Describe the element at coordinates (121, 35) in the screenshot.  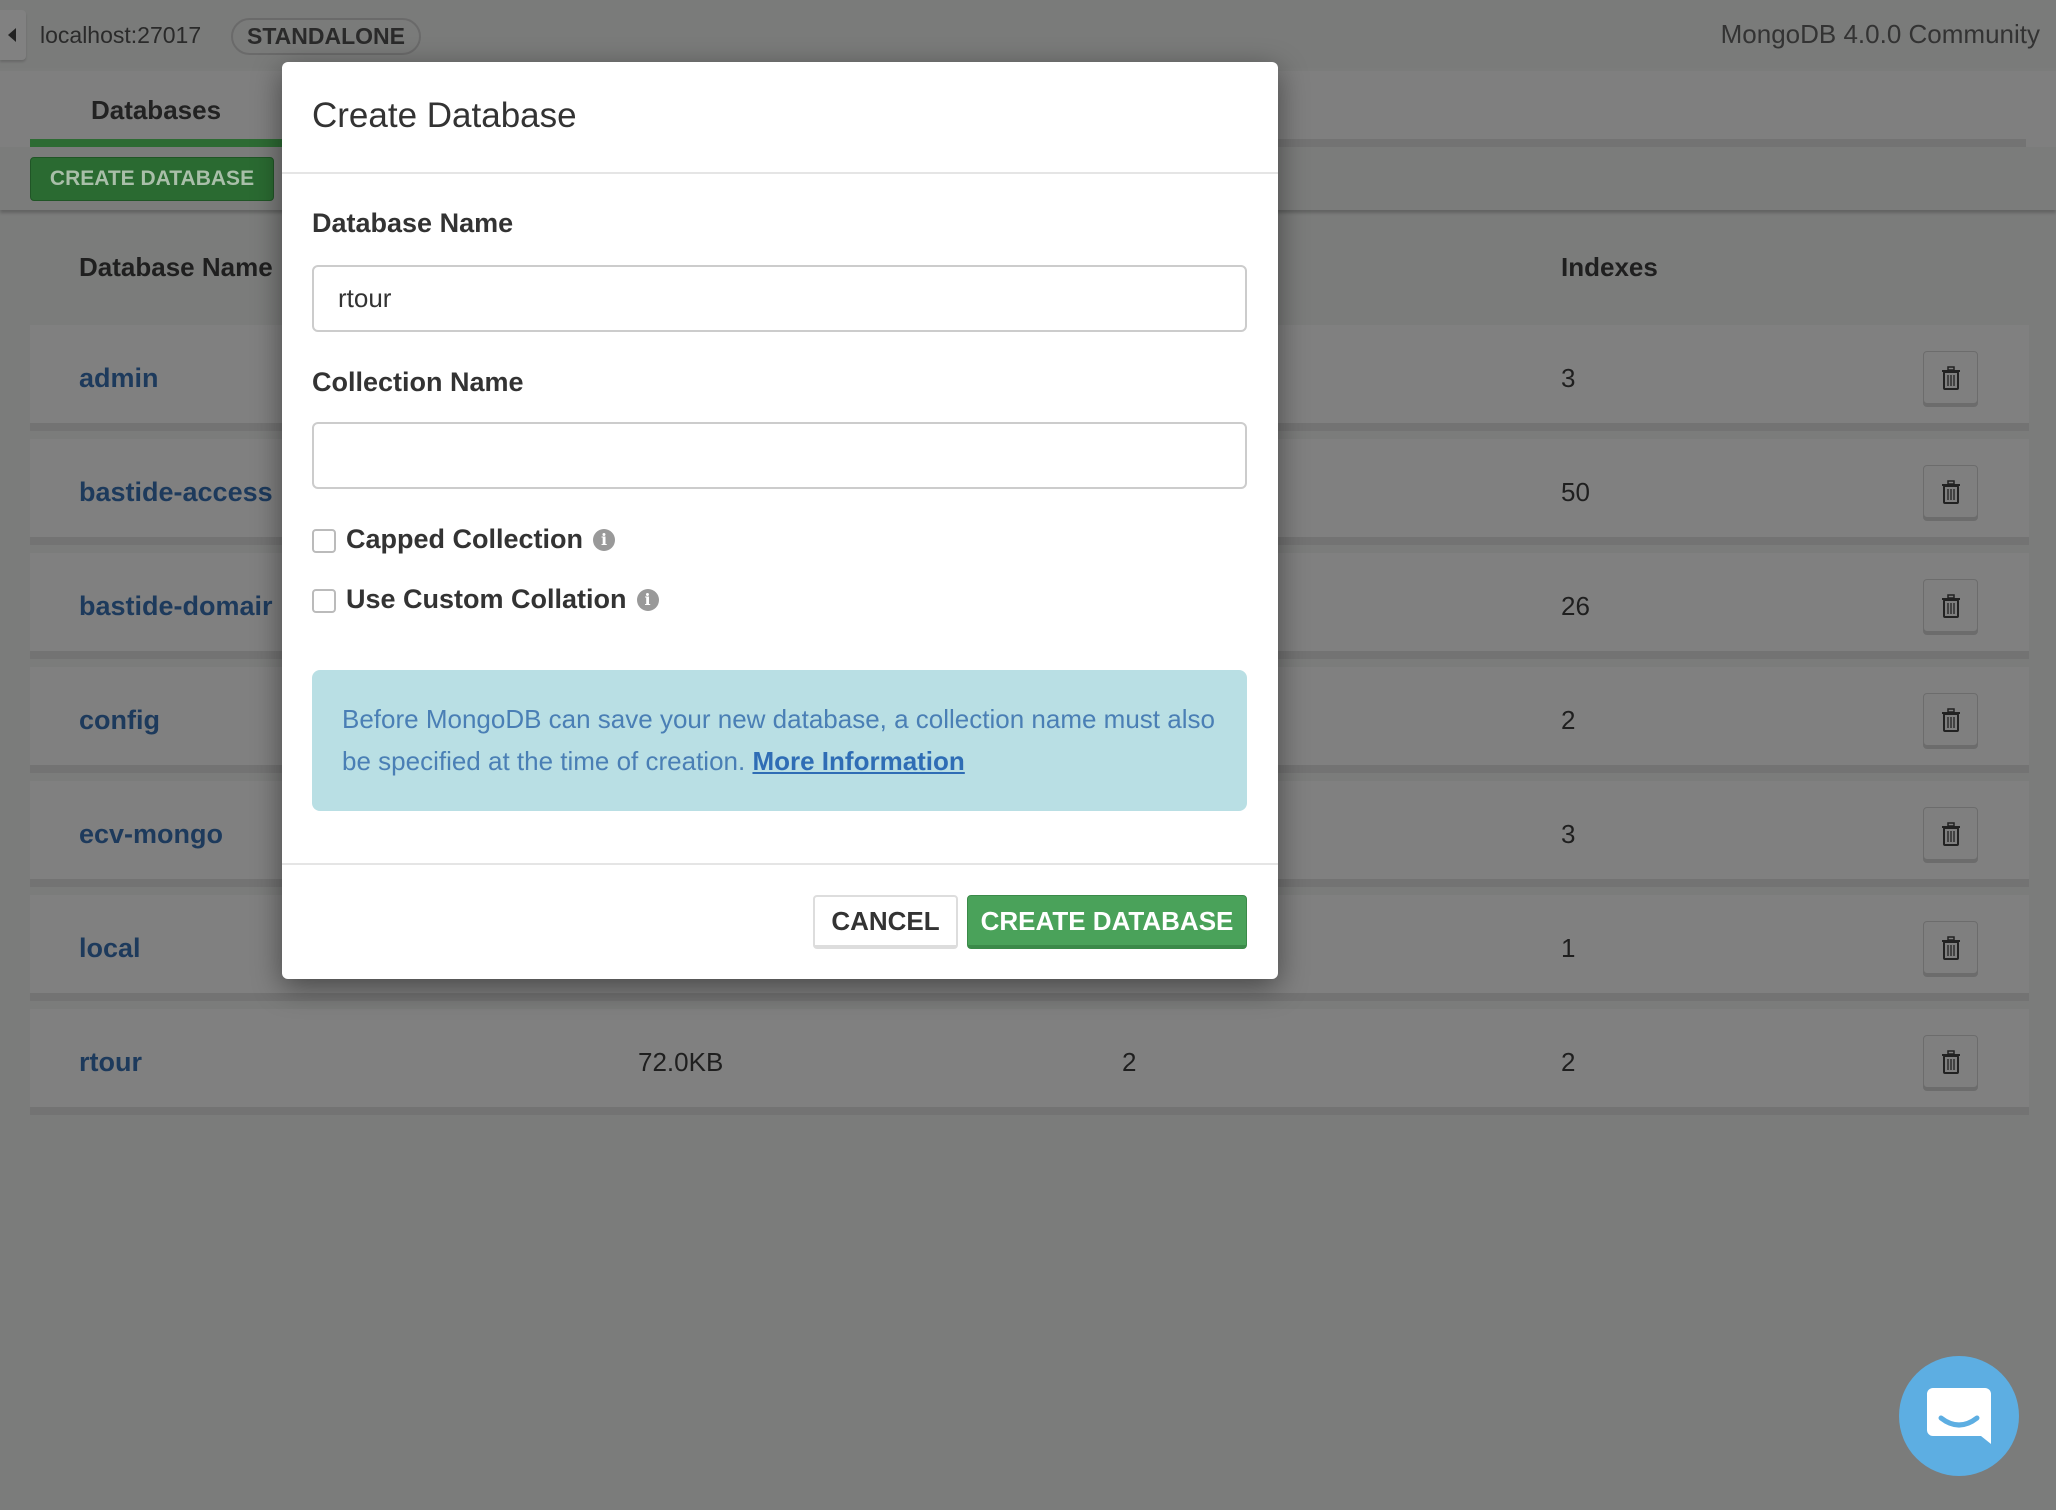
I see `host-label: localhost:27017` at that location.